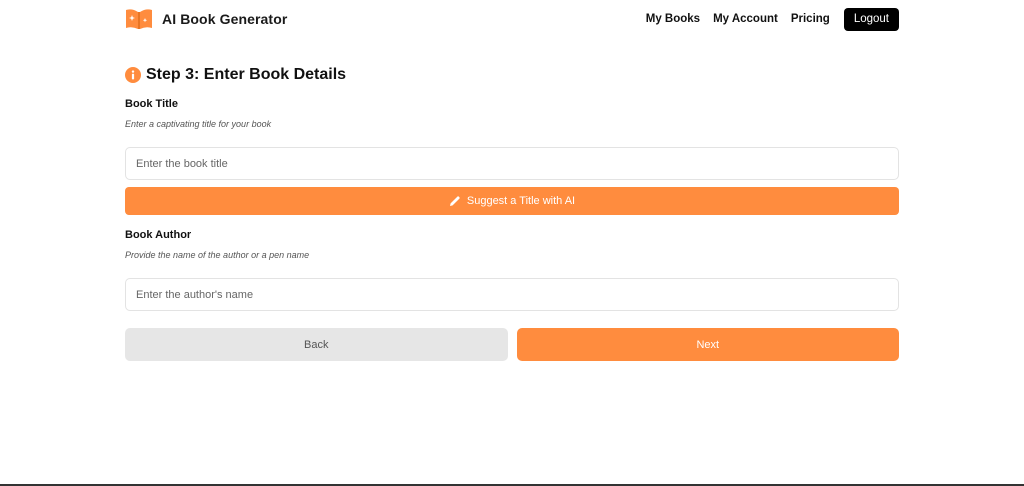 The height and width of the screenshot is (486, 1024). Describe the element at coordinates (158, 235) in the screenshot. I see `book-author-label: Book Author` at that location.